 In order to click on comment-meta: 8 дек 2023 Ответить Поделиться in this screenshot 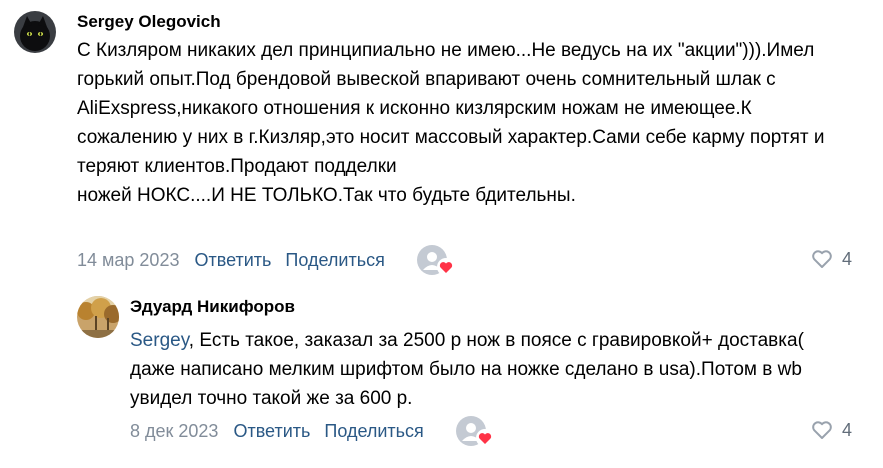, I will do `click(313, 431)`.